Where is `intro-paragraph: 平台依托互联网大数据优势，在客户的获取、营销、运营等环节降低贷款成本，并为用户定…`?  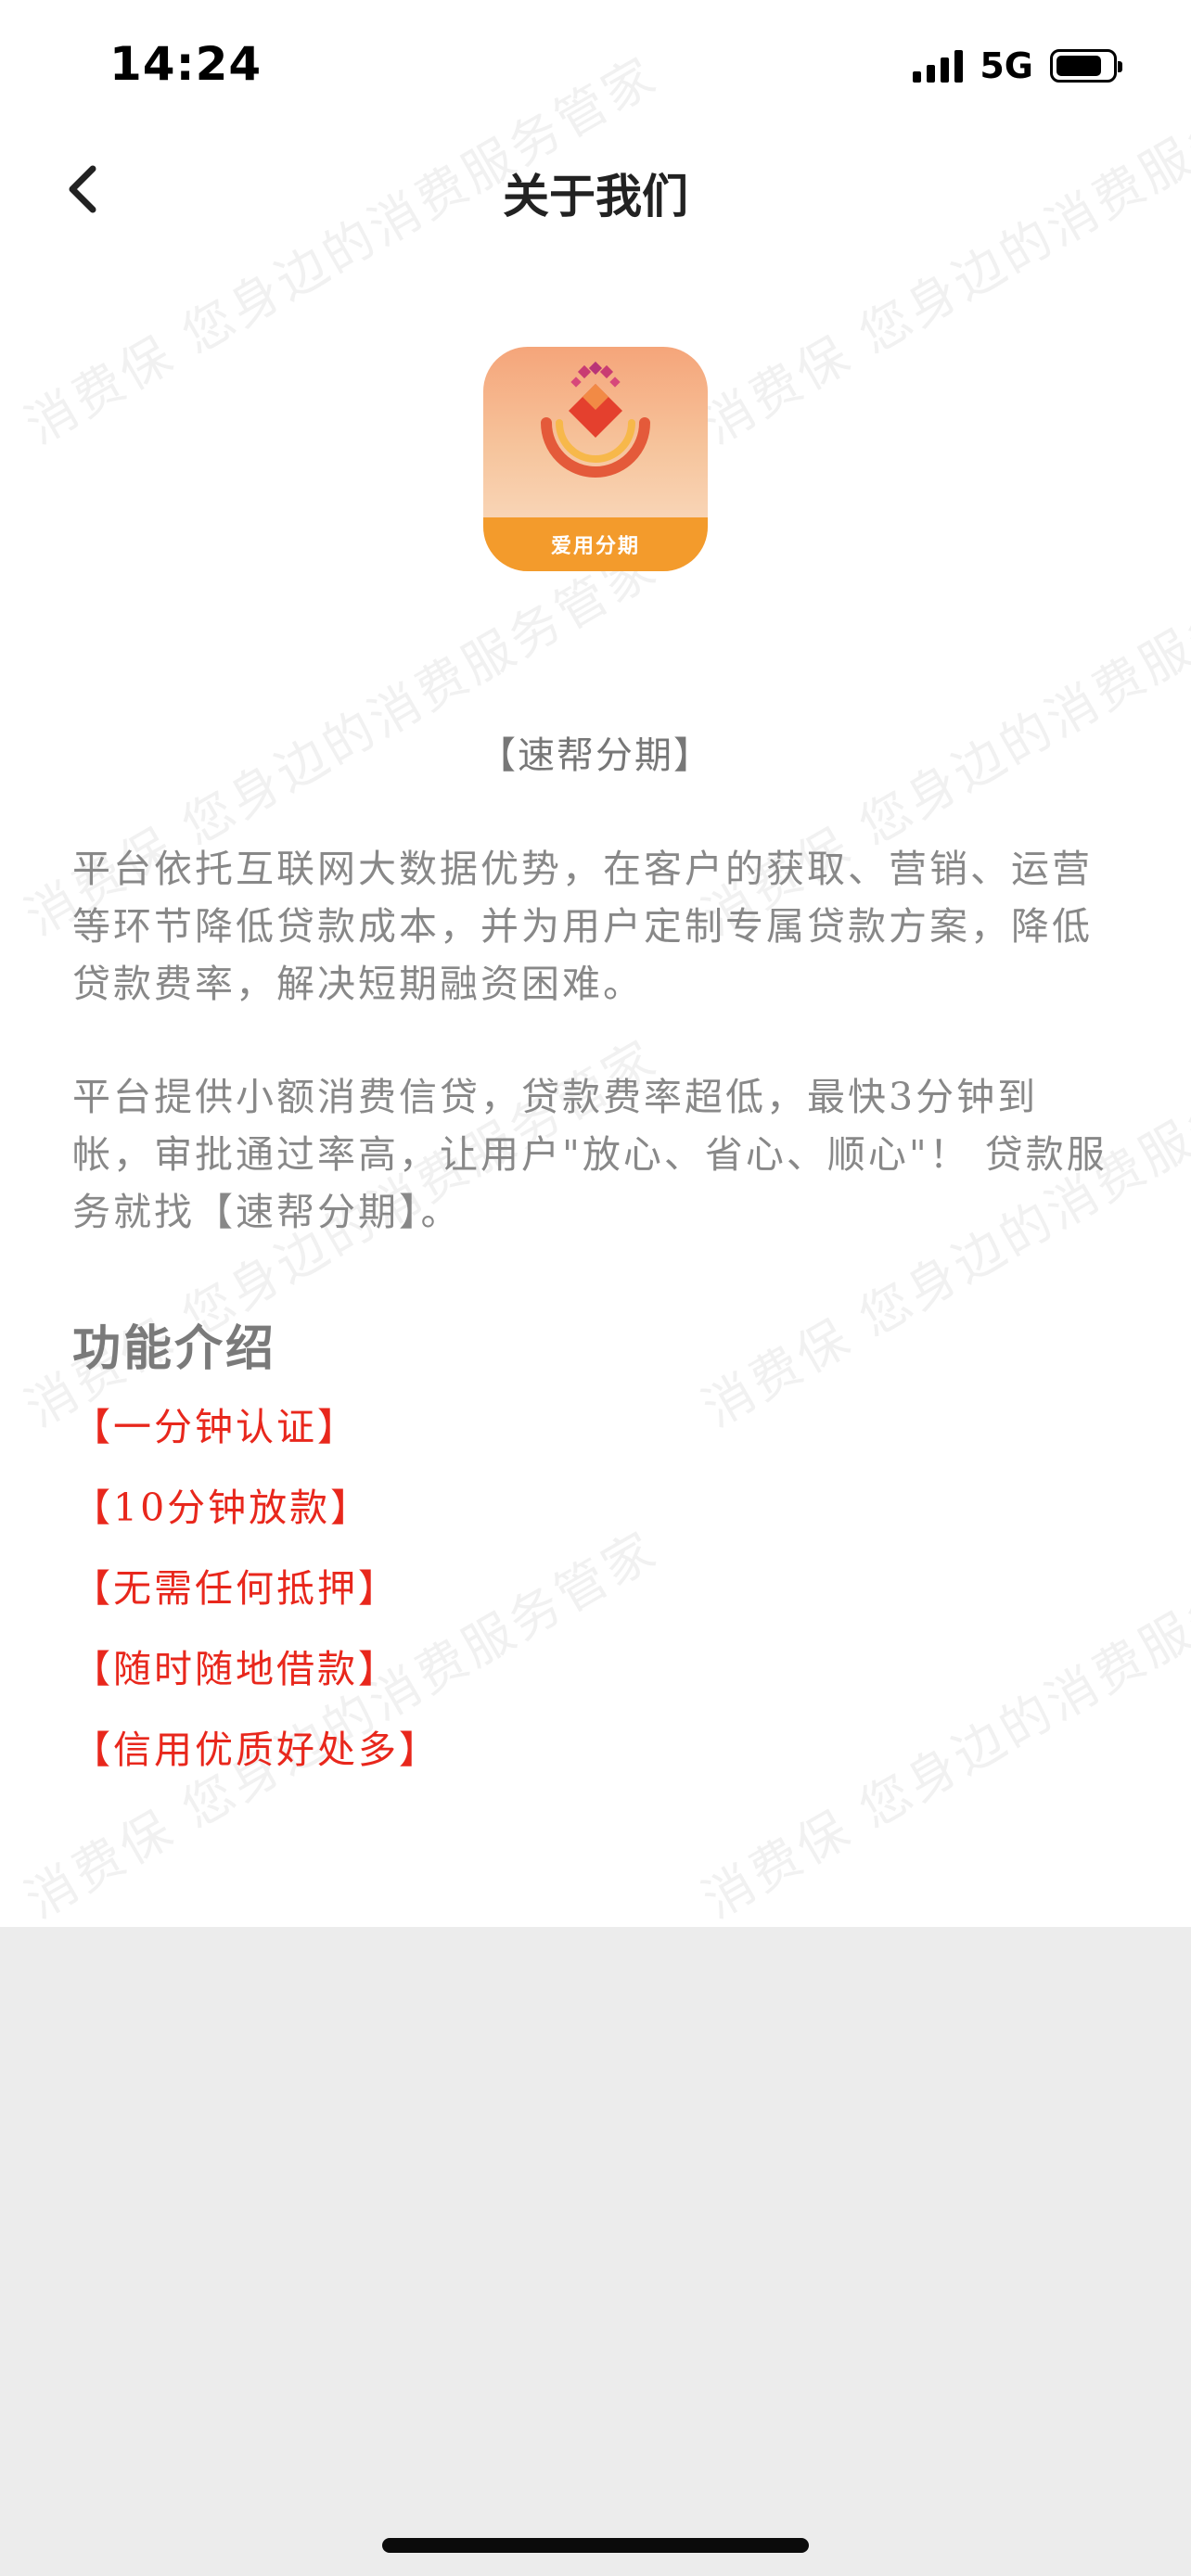 intro-paragraph: 平台依托互联网大数据优势，在客户的获取、营销、运营等环节降低贷款成本，并为用户定… is located at coordinates (582, 927).